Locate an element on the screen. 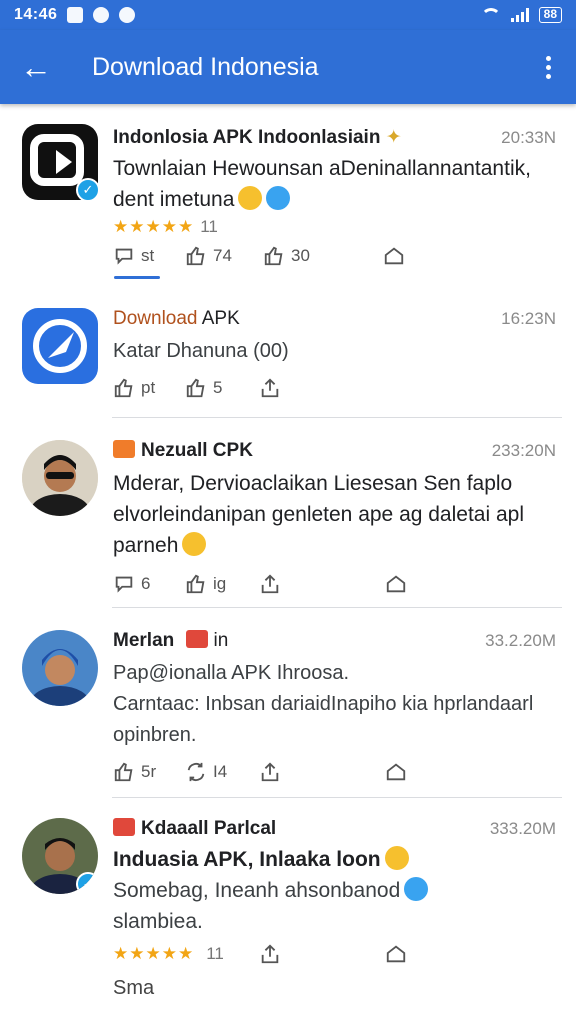 This screenshot has width=576, height=1024. wifi-icon is located at coordinates (490, 15).